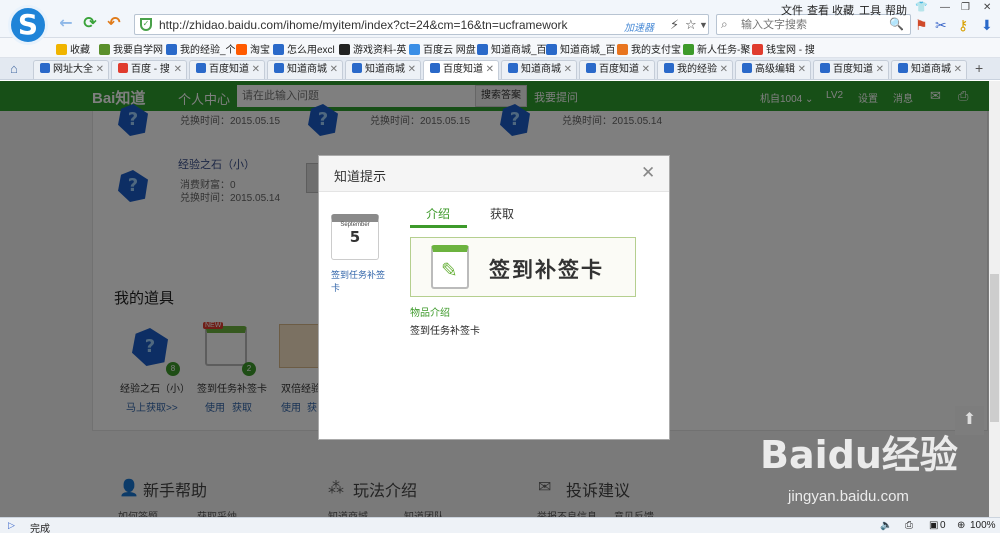  What do you see at coordinates (73, 48) in the screenshot?
I see `bookmark-item: 收藏` at bounding box center [73, 48].